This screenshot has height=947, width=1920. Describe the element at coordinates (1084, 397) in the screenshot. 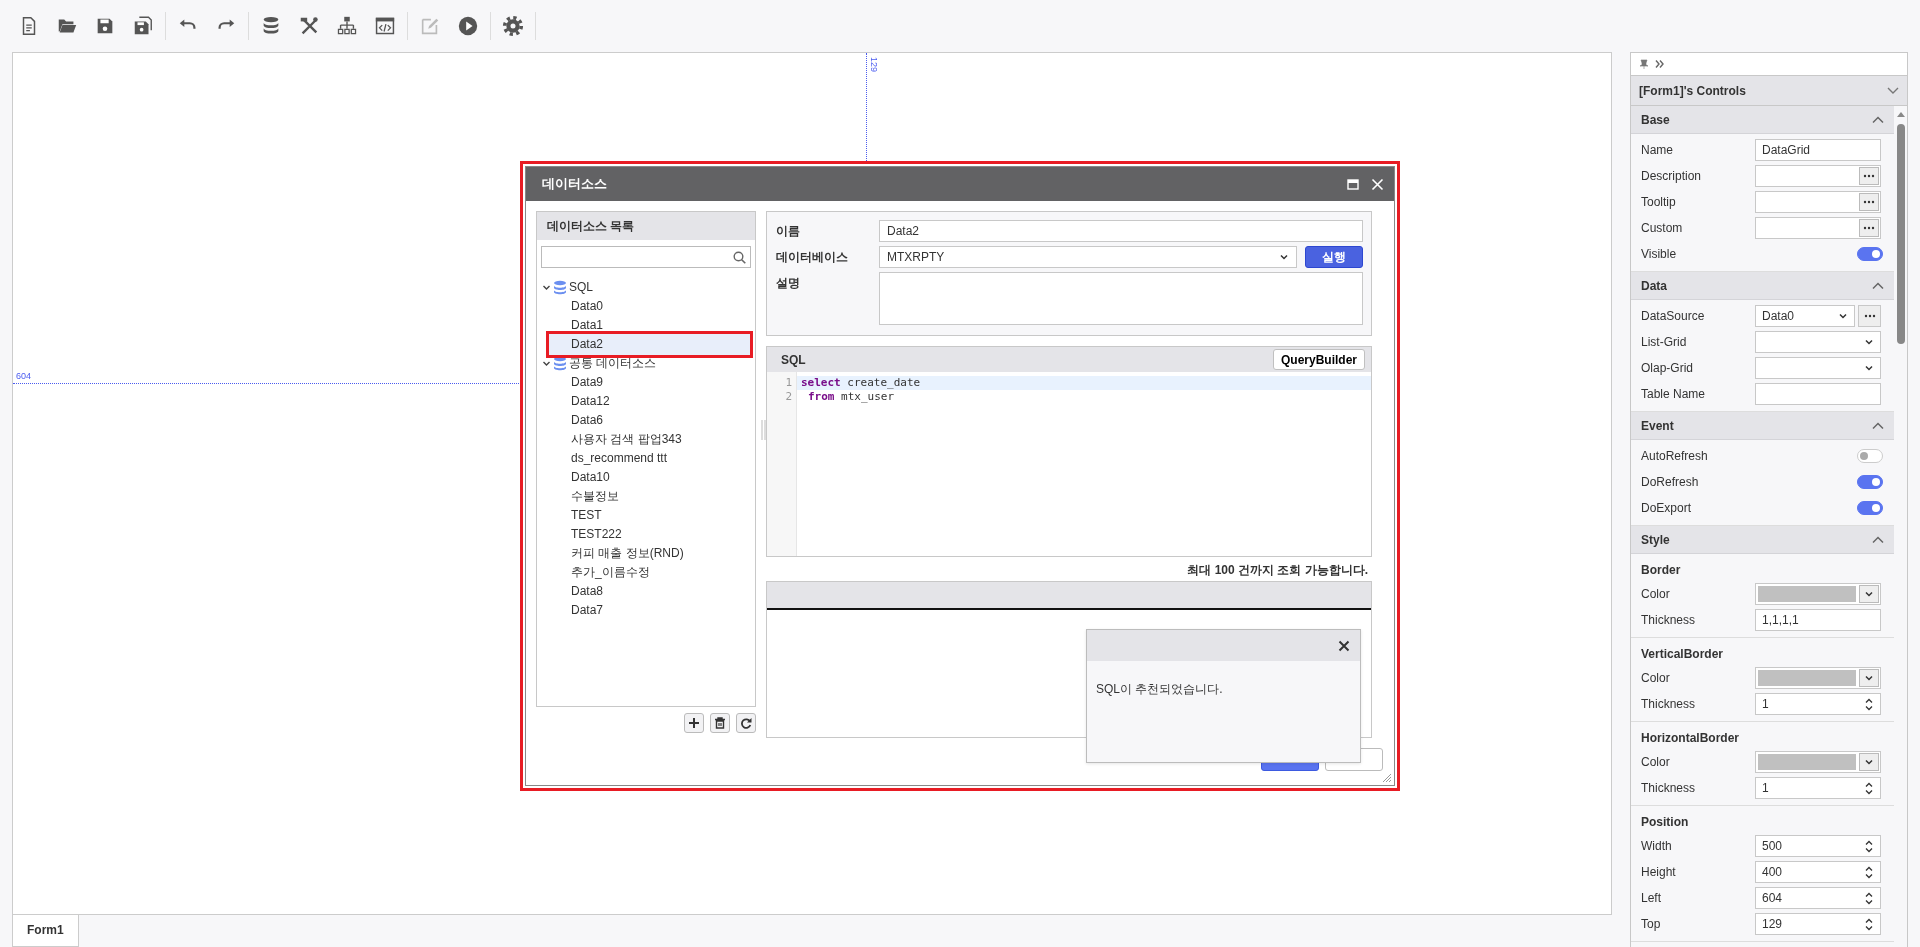

I see `code-line: from mtx_user` at that location.